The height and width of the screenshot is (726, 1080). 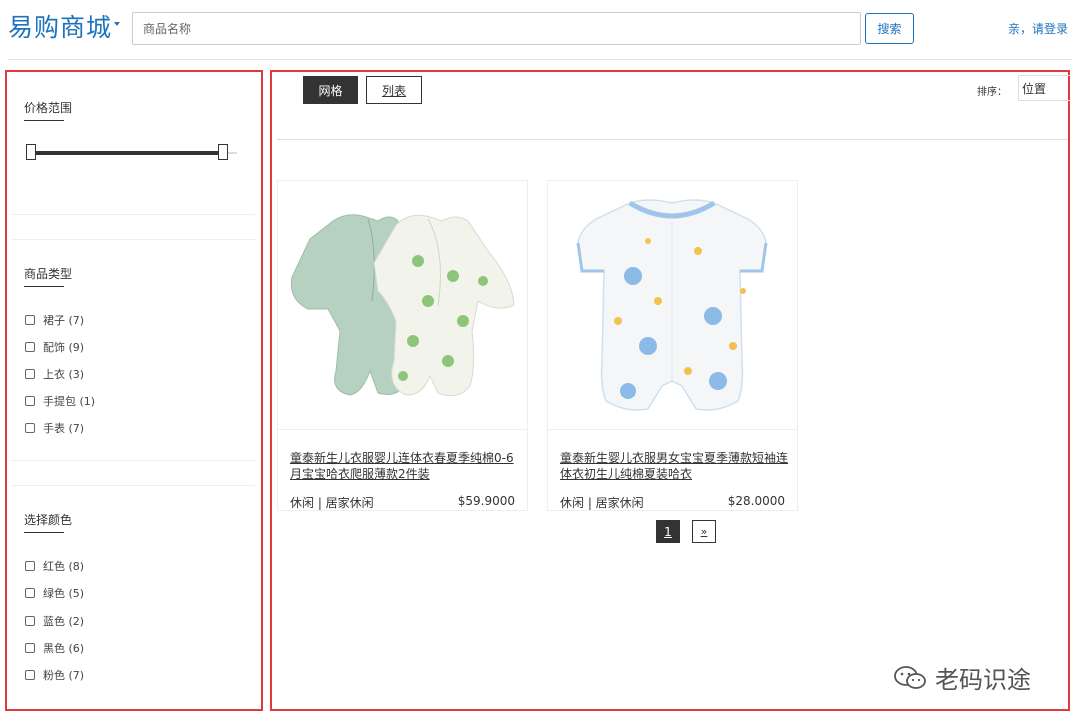 What do you see at coordinates (668, 531) in the screenshot?
I see `pagination-current: 1` at bounding box center [668, 531].